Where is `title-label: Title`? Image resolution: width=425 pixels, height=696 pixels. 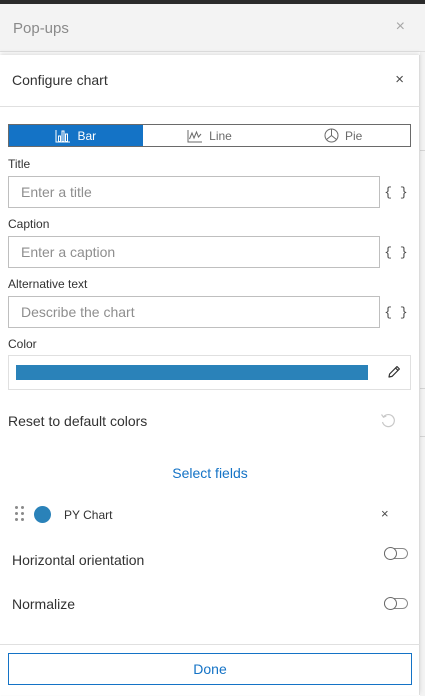
title-label: Title is located at coordinates (19, 164).